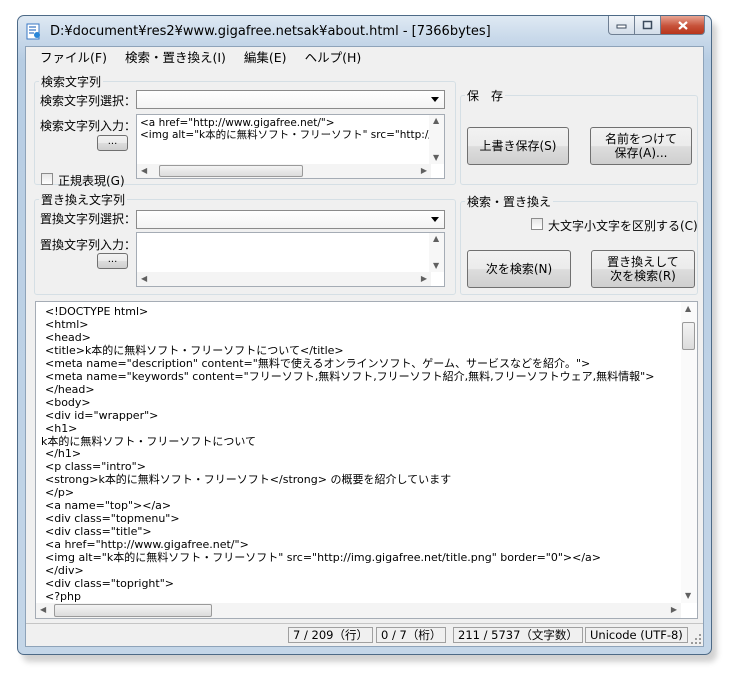 The height and width of the screenshot is (679, 737). What do you see at coordinates (109, 583) in the screenshot?
I see `code-line: <div class="topright">` at bounding box center [109, 583].